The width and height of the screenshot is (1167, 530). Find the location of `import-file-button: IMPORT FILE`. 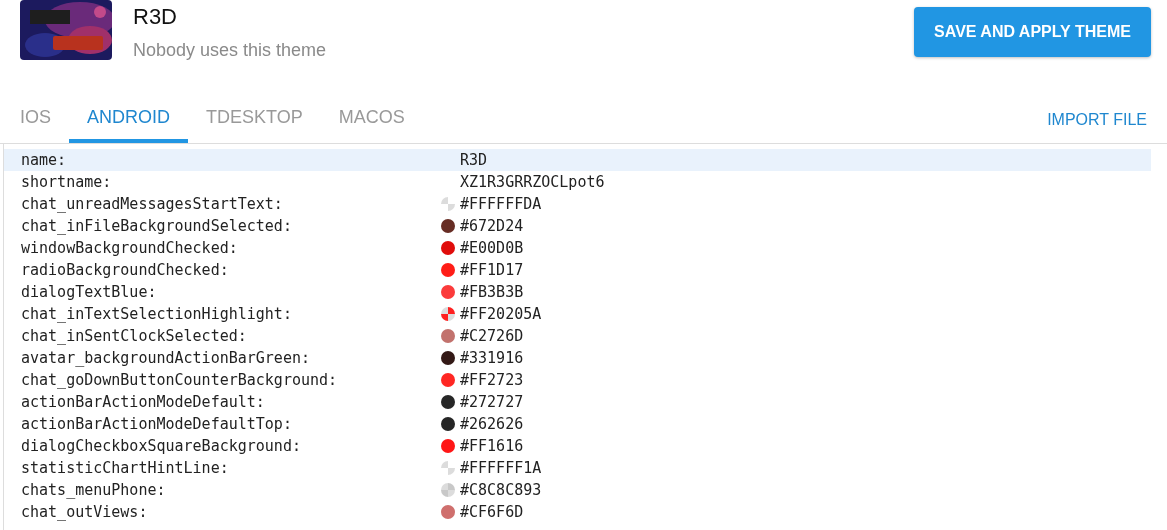

import-file-button: IMPORT FILE is located at coordinates (1097, 119).